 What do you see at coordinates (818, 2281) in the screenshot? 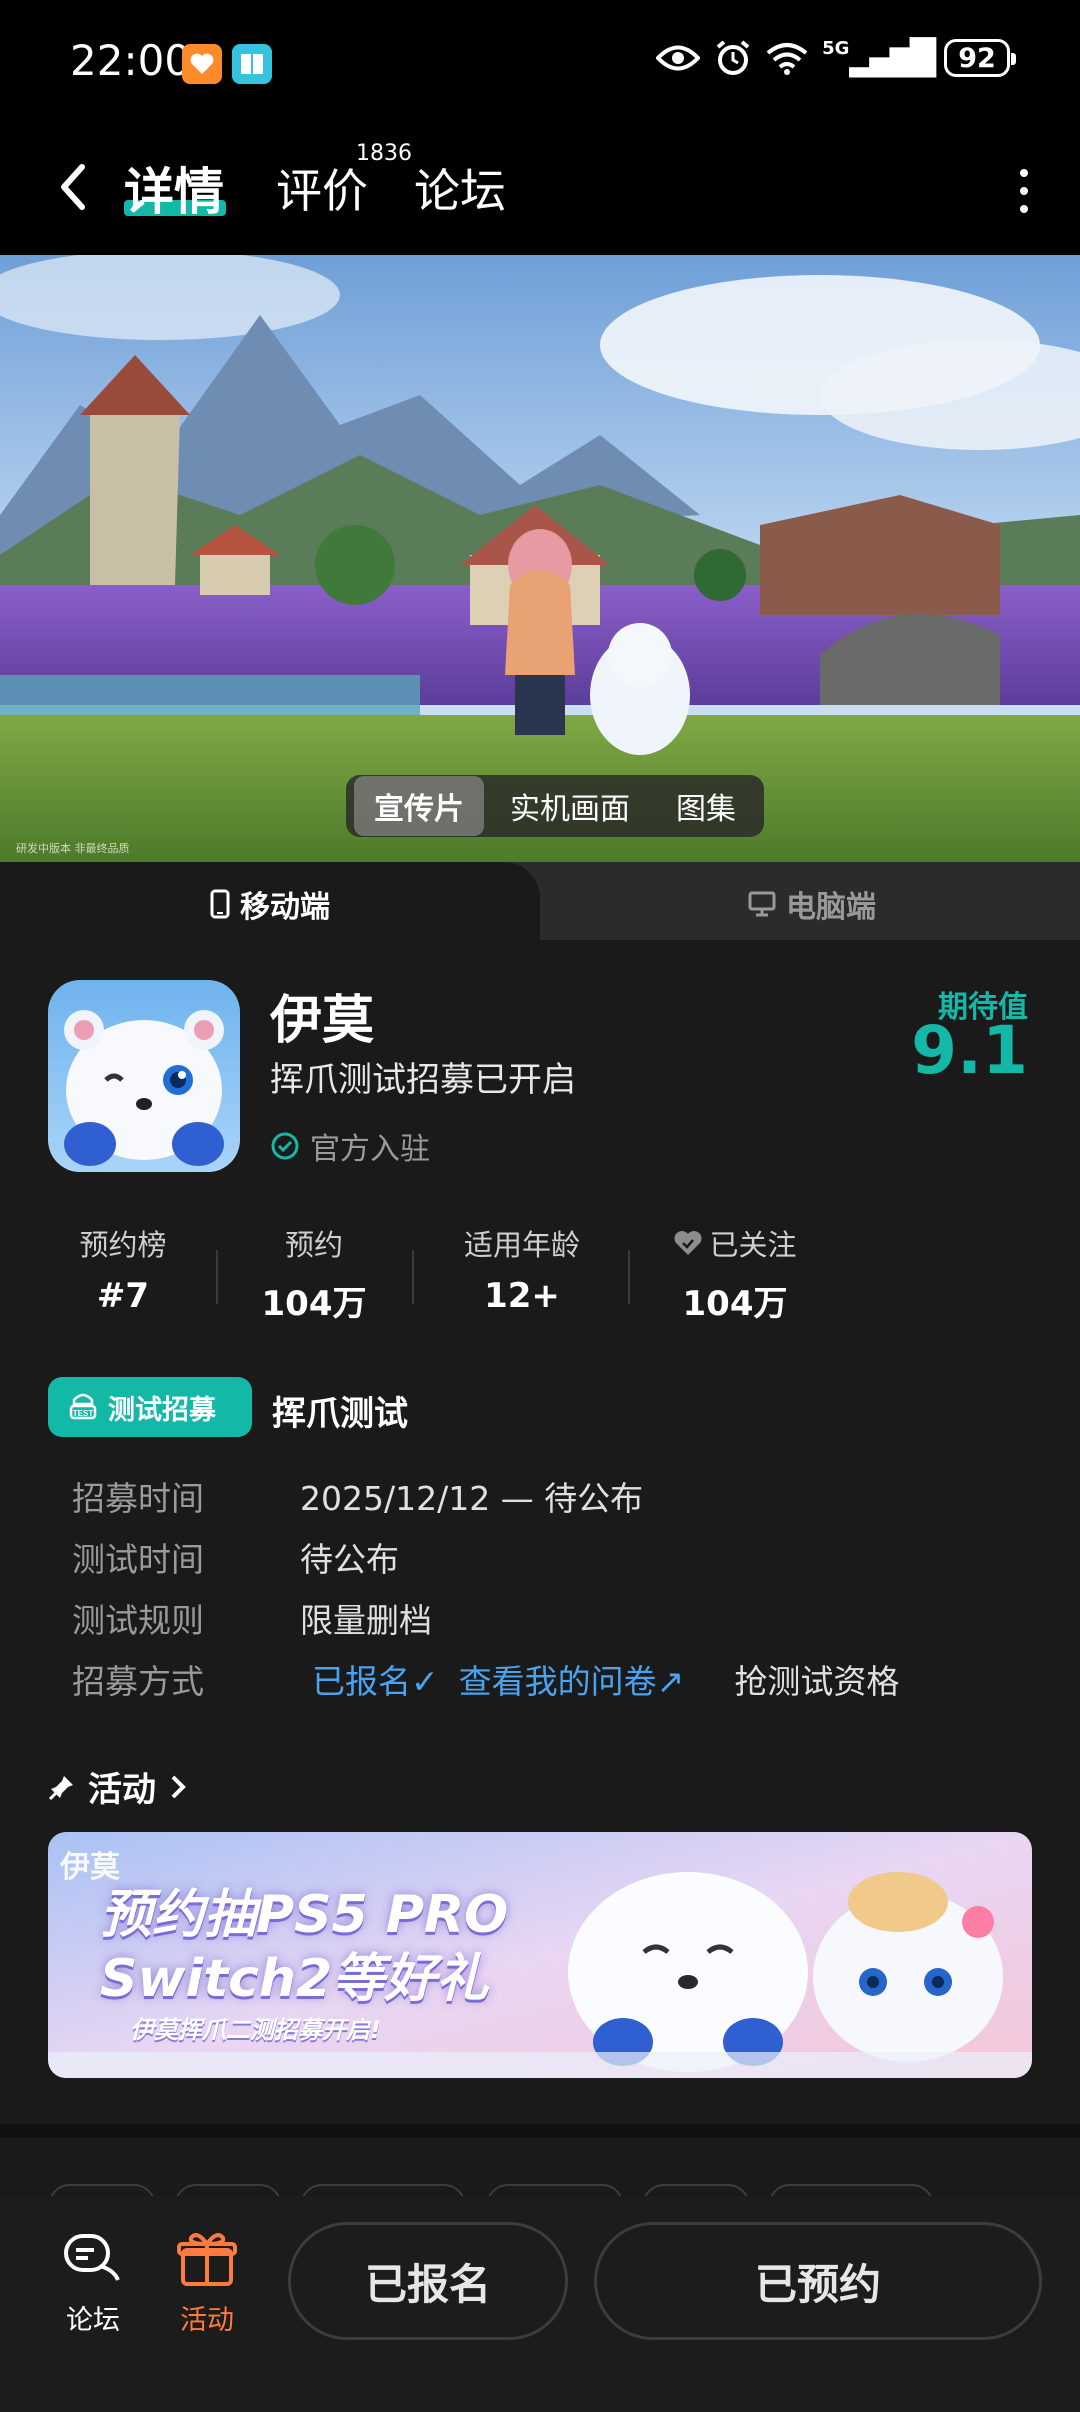
I see `reserved-button: 已预约` at bounding box center [818, 2281].